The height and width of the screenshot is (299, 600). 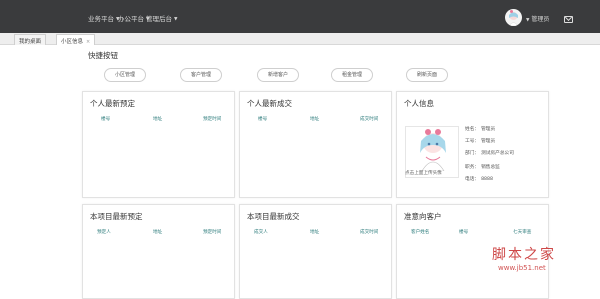 I want to click on quick-button-rent: 租金管理, so click(x=352, y=75).